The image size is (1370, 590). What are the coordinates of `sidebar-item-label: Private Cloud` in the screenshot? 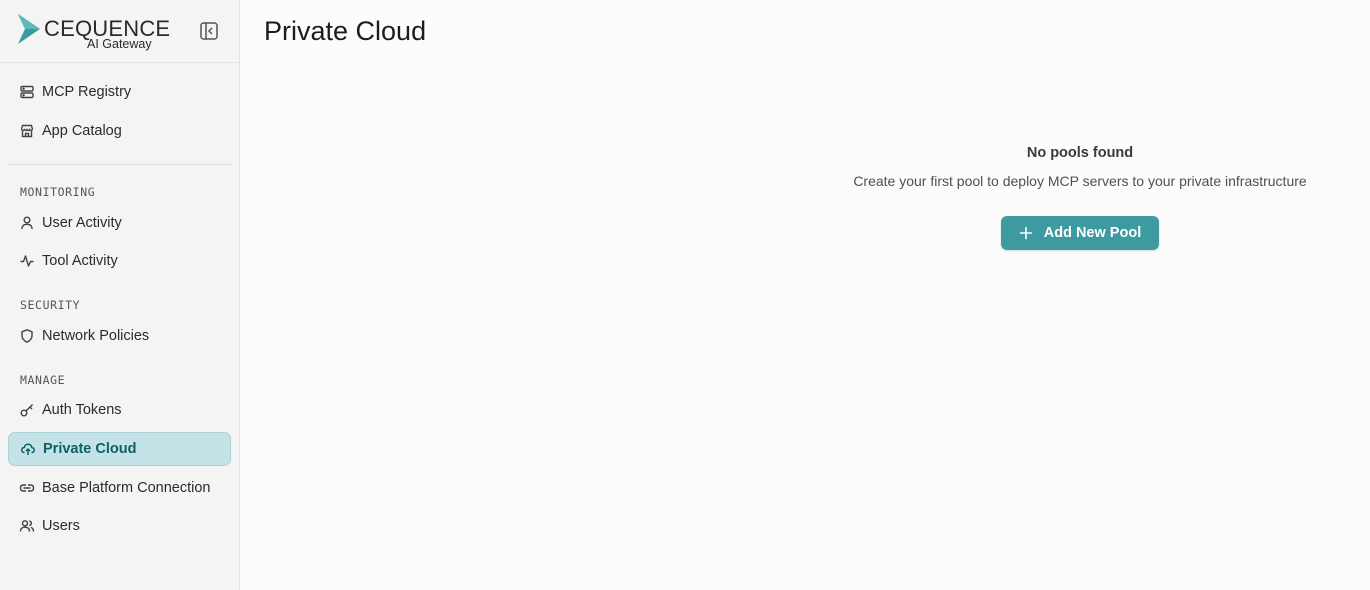 It's located at (90, 449).